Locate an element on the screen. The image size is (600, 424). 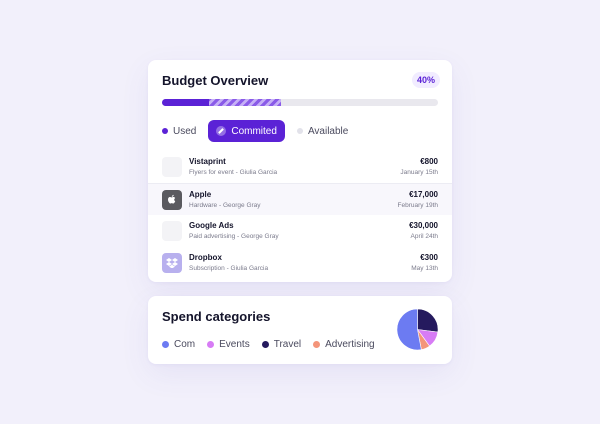
legend-committed-toggle: Commited is located at coordinates (246, 131).